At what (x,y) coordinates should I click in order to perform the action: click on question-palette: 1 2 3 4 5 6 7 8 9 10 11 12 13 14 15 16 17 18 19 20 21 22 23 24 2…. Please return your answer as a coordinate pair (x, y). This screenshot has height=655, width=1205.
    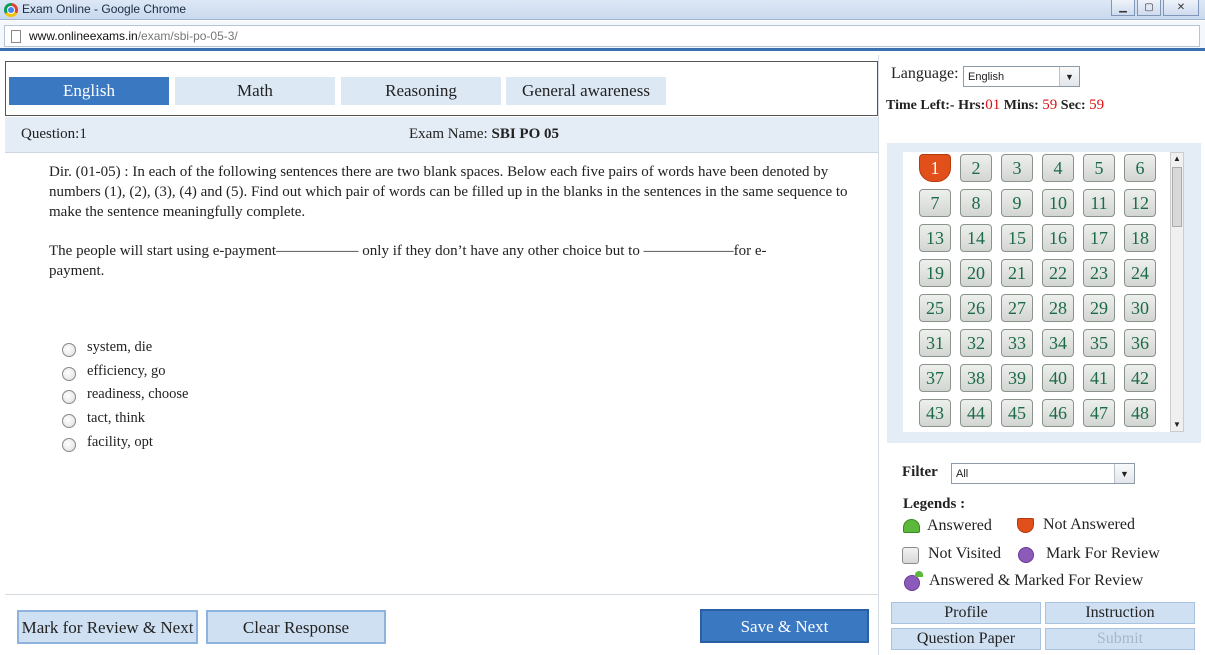
    Looking at the image, I should click on (1036, 292).